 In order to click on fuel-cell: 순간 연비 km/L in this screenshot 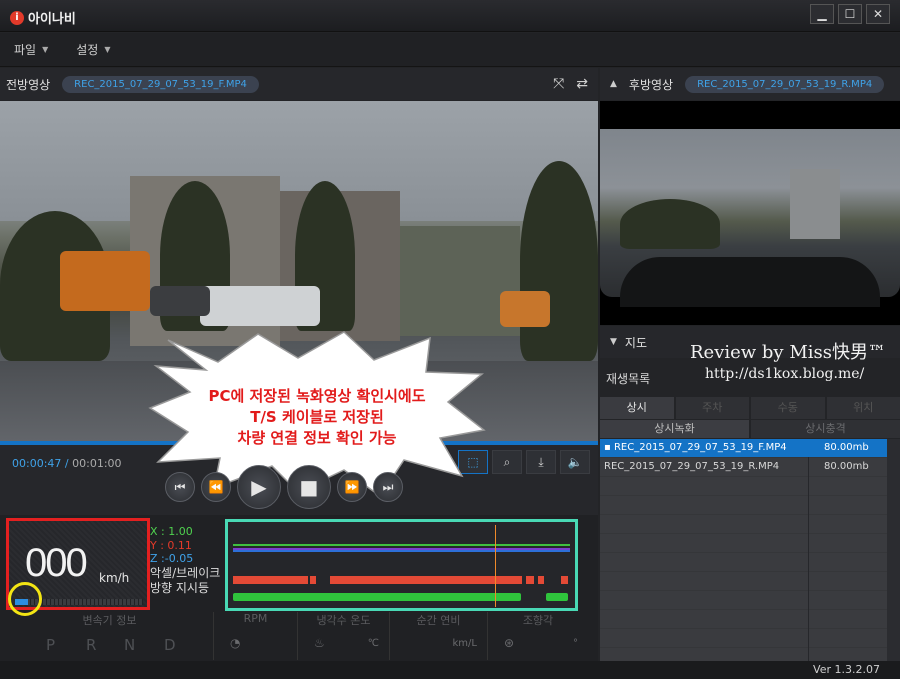, I will do `click(439, 636)`.